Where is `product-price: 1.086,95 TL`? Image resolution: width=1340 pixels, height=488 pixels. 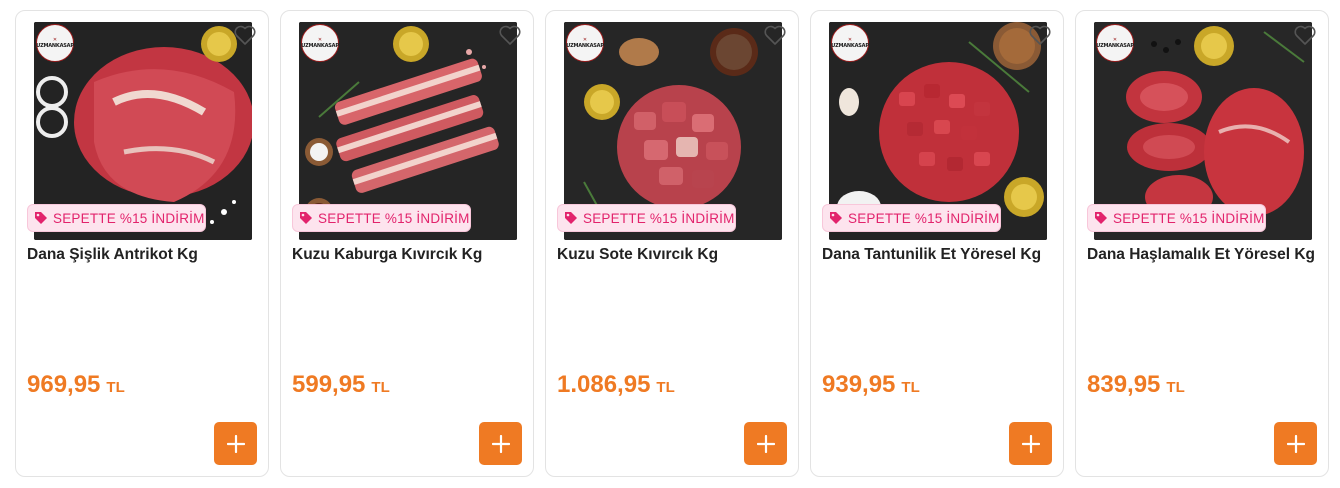
product-price: 1.086,95 TL is located at coordinates (616, 385).